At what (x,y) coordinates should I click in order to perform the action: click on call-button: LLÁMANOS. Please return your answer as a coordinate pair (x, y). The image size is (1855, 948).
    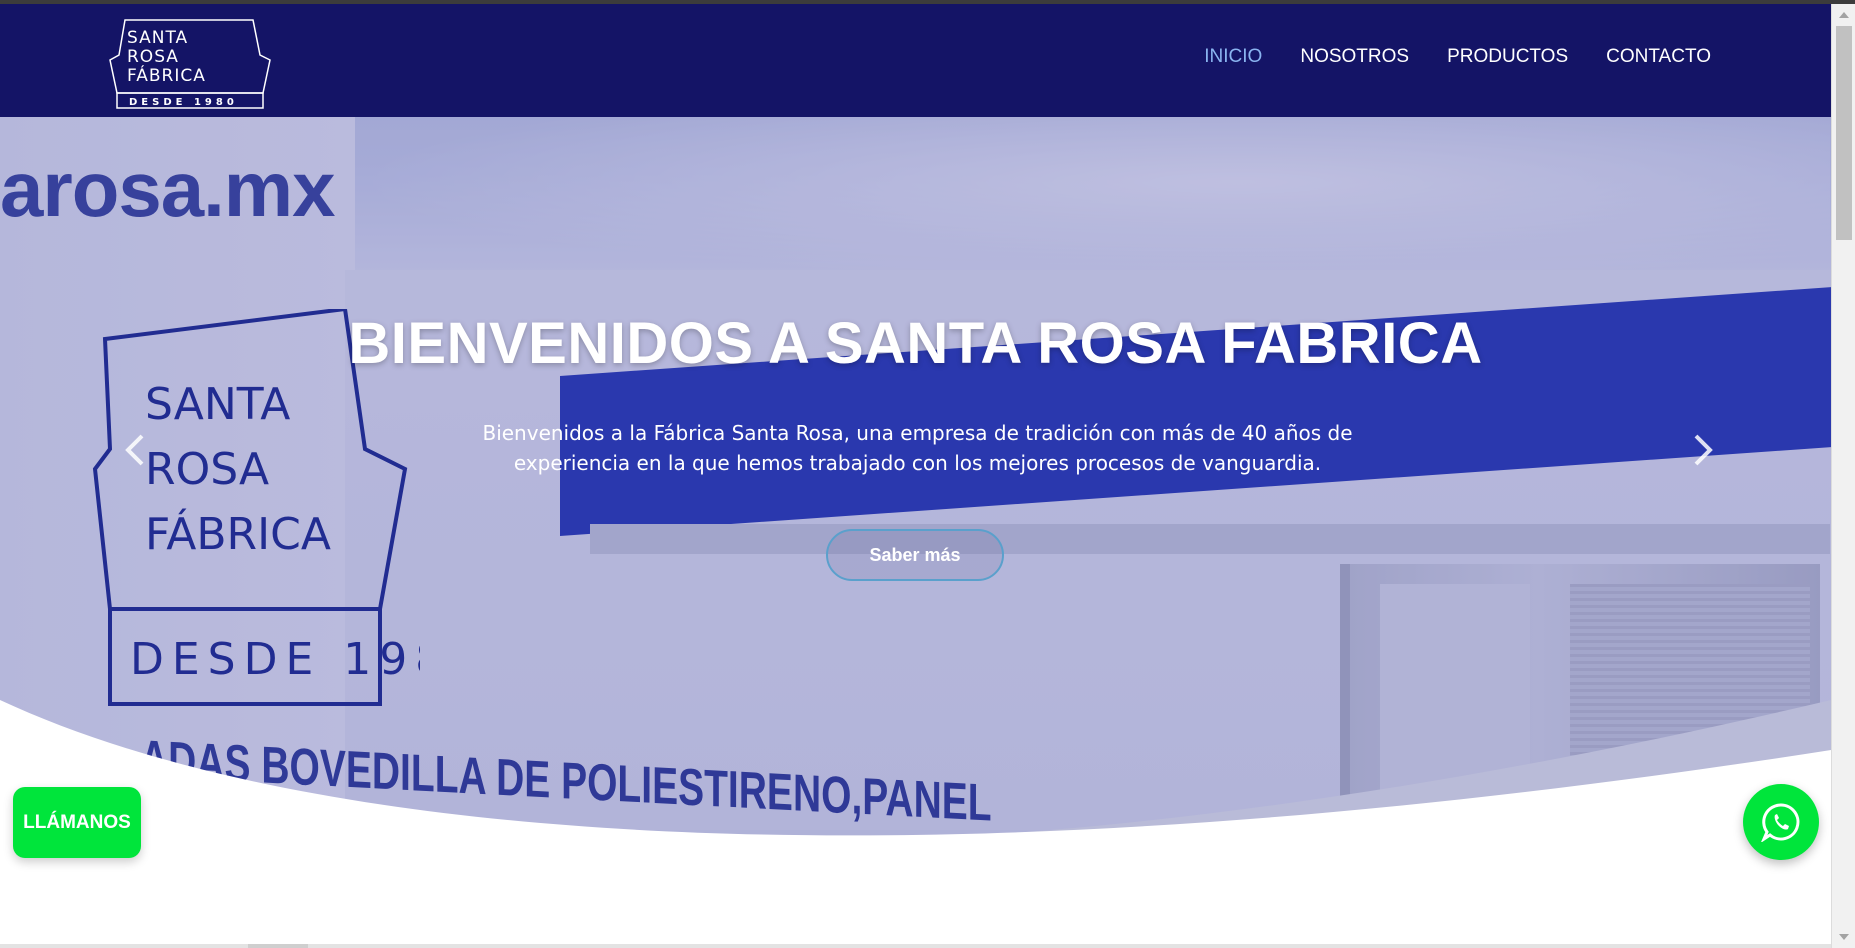
    Looking at the image, I should click on (77, 822).